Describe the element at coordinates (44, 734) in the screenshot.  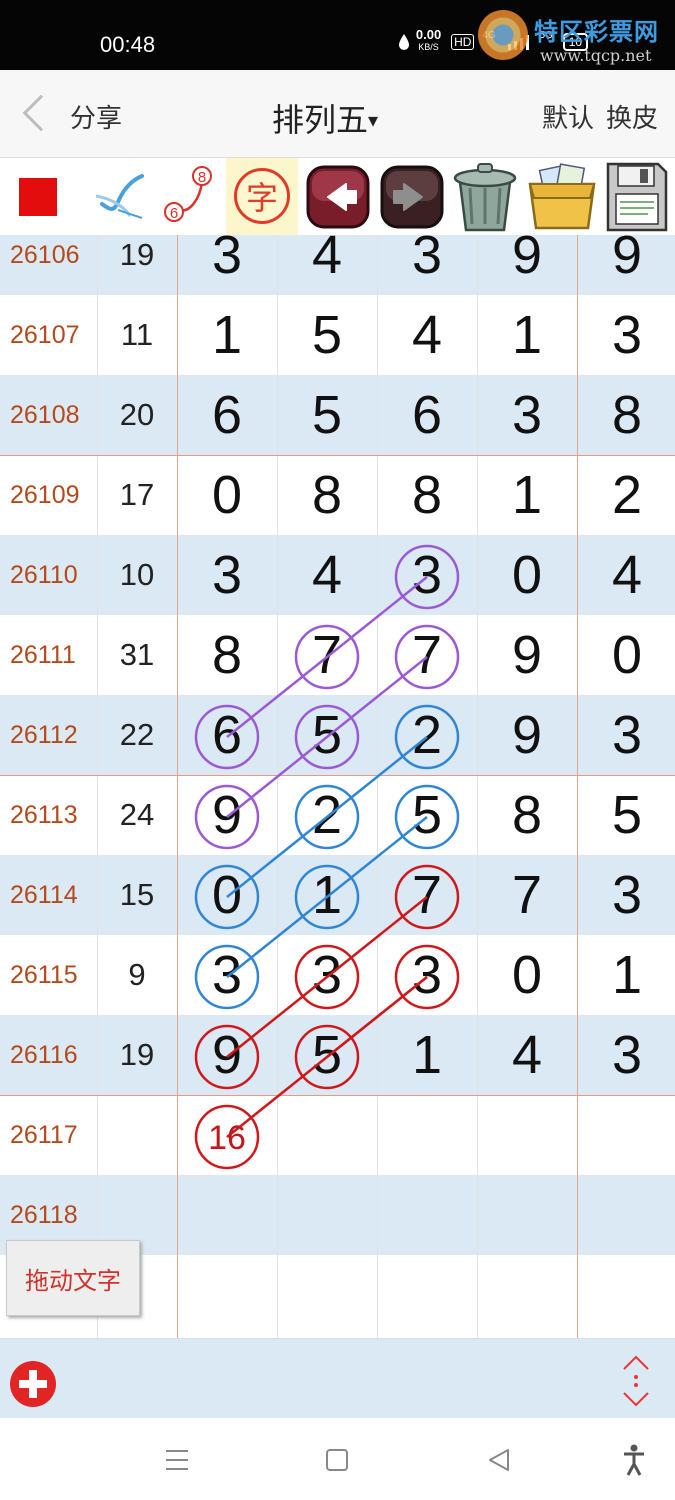
I see `issue-number: 26112` at that location.